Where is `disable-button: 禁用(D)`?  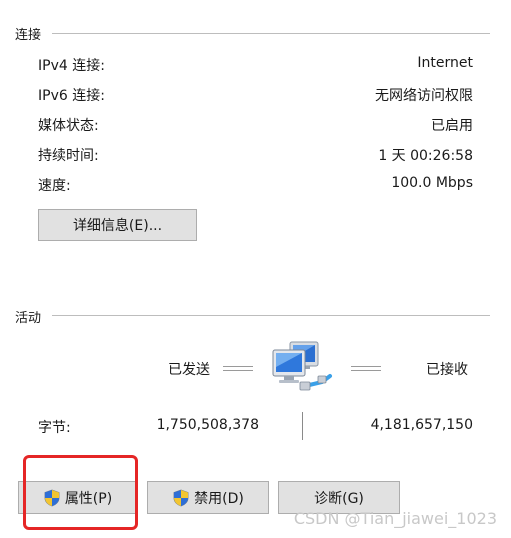 disable-button: 禁用(D) is located at coordinates (208, 497).